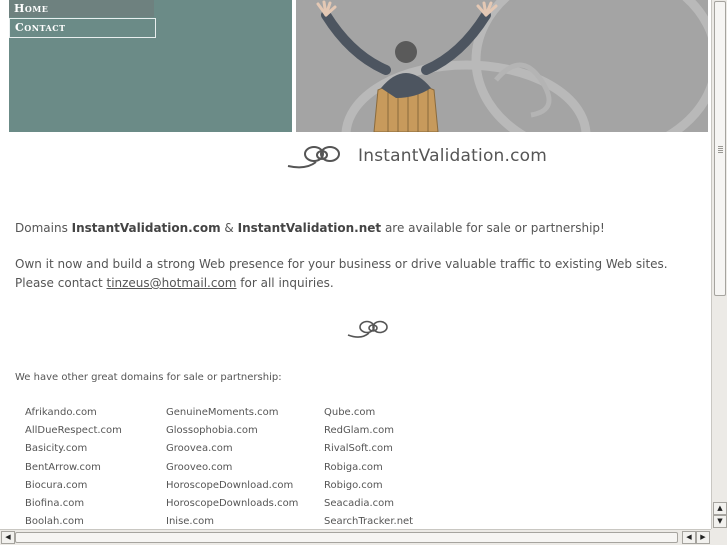 This screenshot has width=727, height=545. What do you see at coordinates (720, 508) in the screenshot?
I see `scroll-up-icon: ▲` at bounding box center [720, 508].